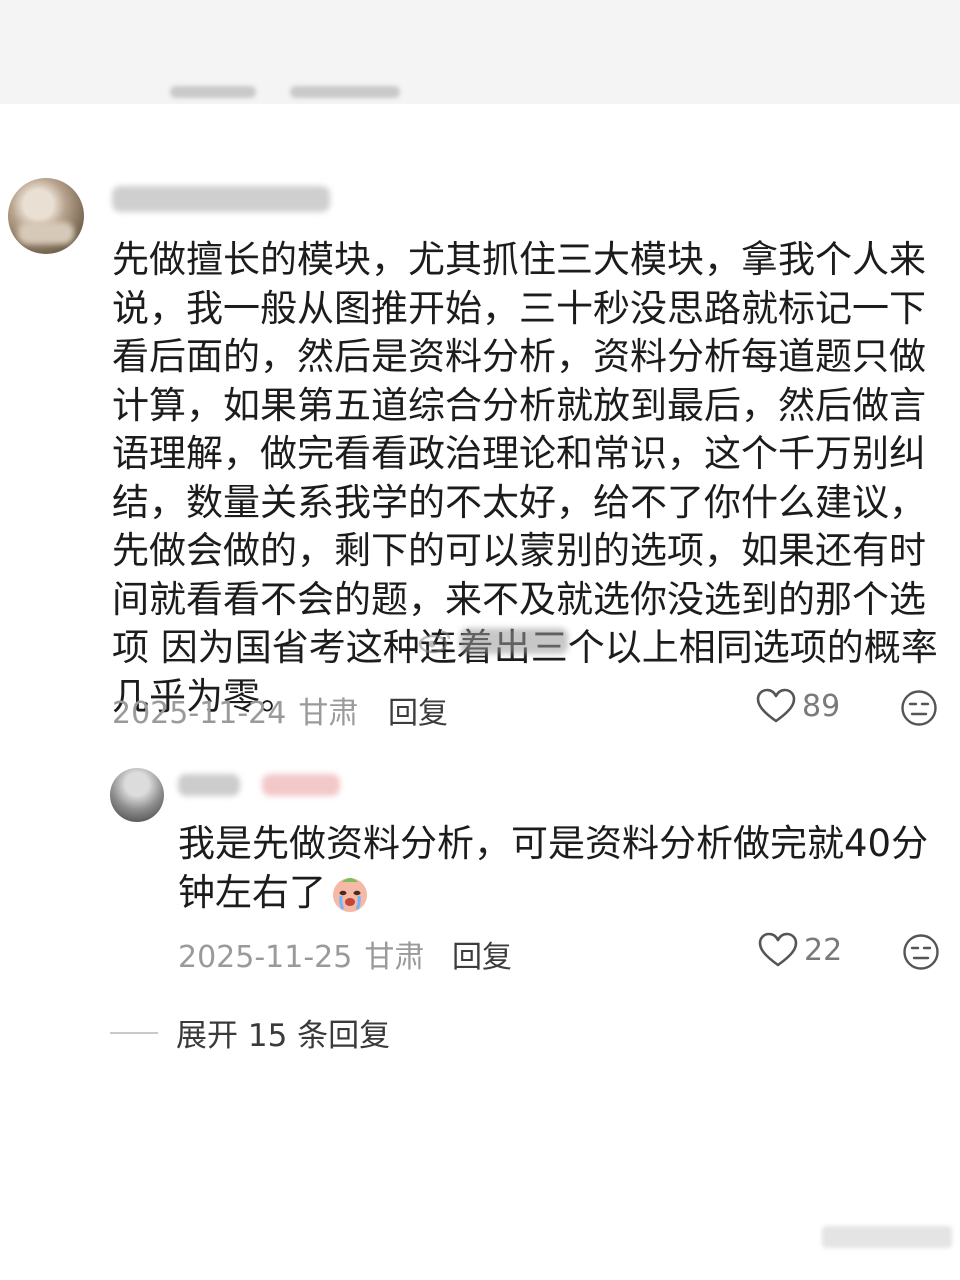  I want to click on comment-location: 甘肃, so click(328, 713).